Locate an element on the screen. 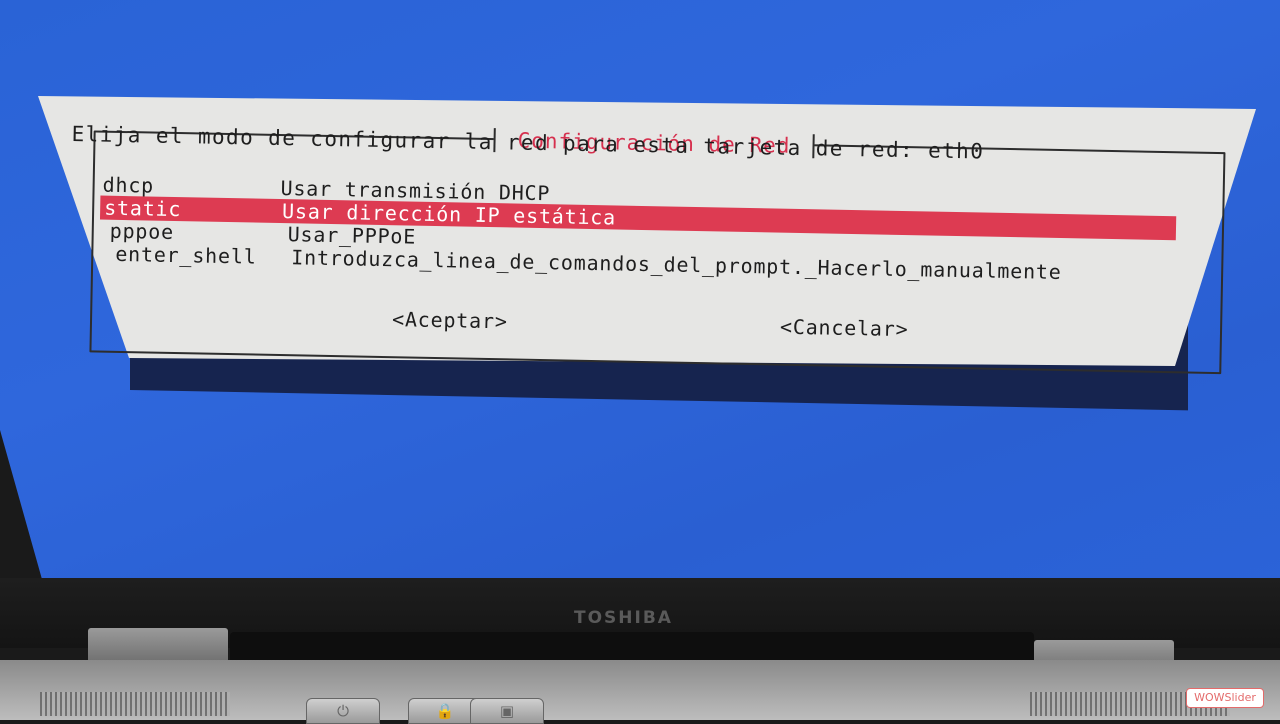 This screenshot has height=724, width=1280. cancel-button: <Cancelar> is located at coordinates (844, 328).